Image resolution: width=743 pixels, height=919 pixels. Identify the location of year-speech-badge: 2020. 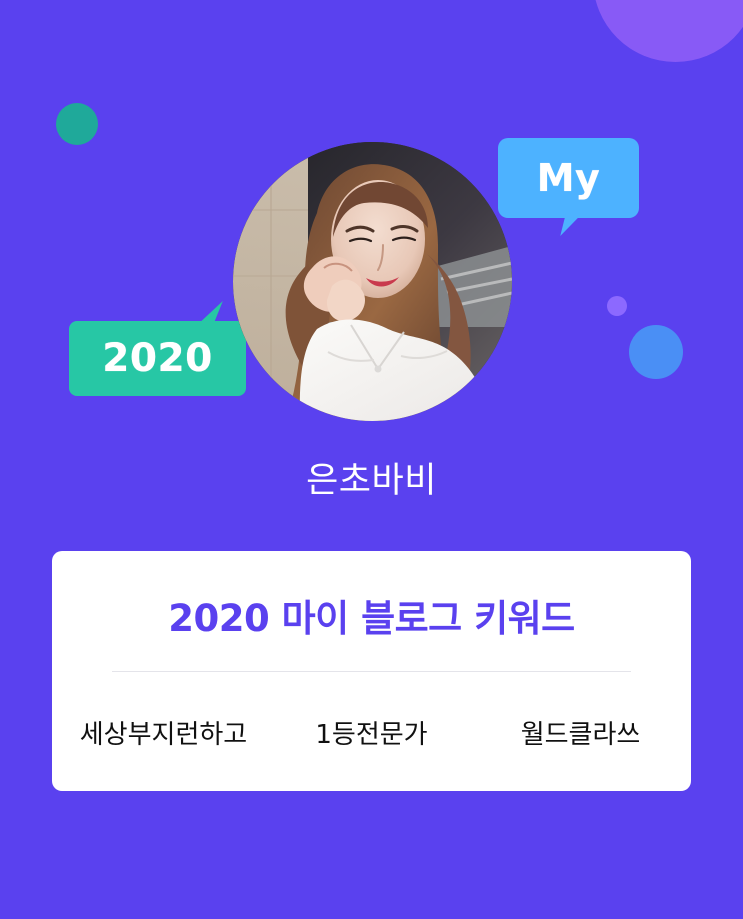
(157, 358).